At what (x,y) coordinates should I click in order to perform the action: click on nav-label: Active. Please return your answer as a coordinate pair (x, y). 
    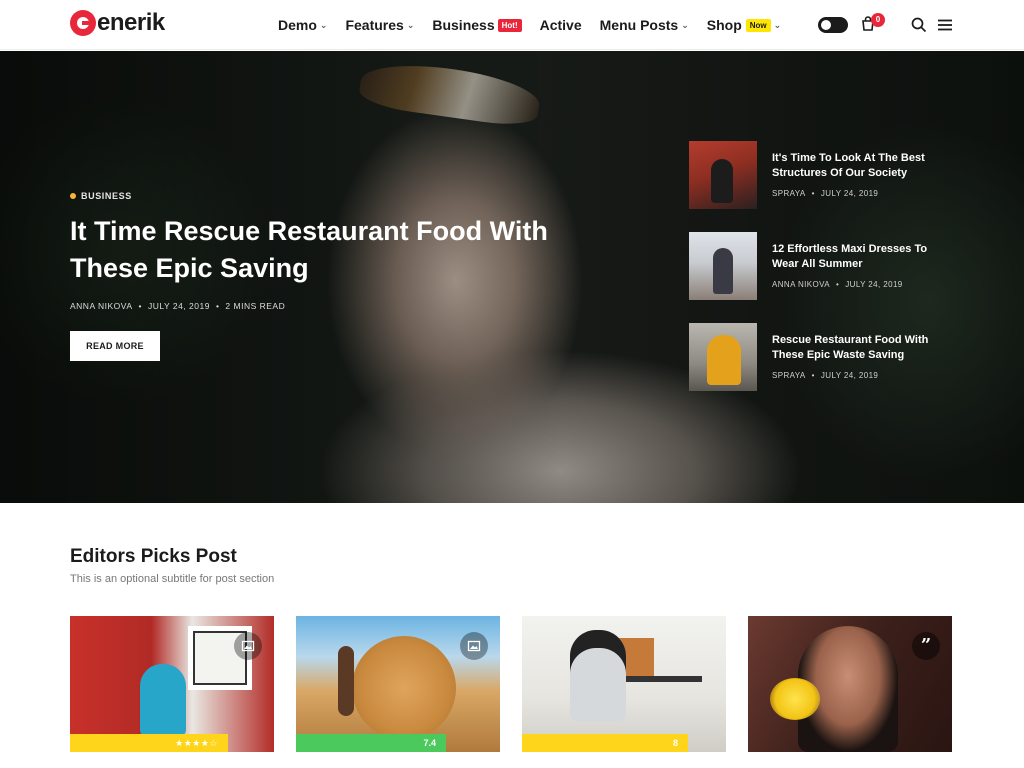
    Looking at the image, I should click on (560, 25).